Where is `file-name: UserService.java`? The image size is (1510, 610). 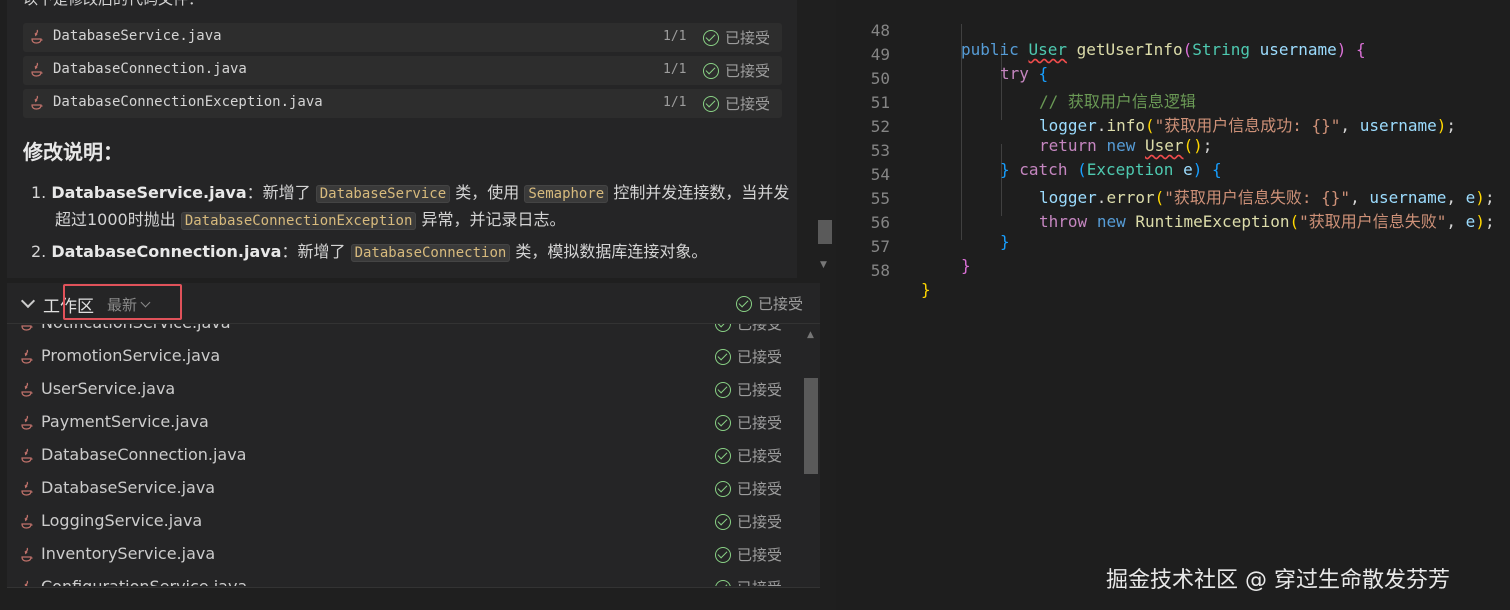
file-name: UserService.java is located at coordinates (108, 388).